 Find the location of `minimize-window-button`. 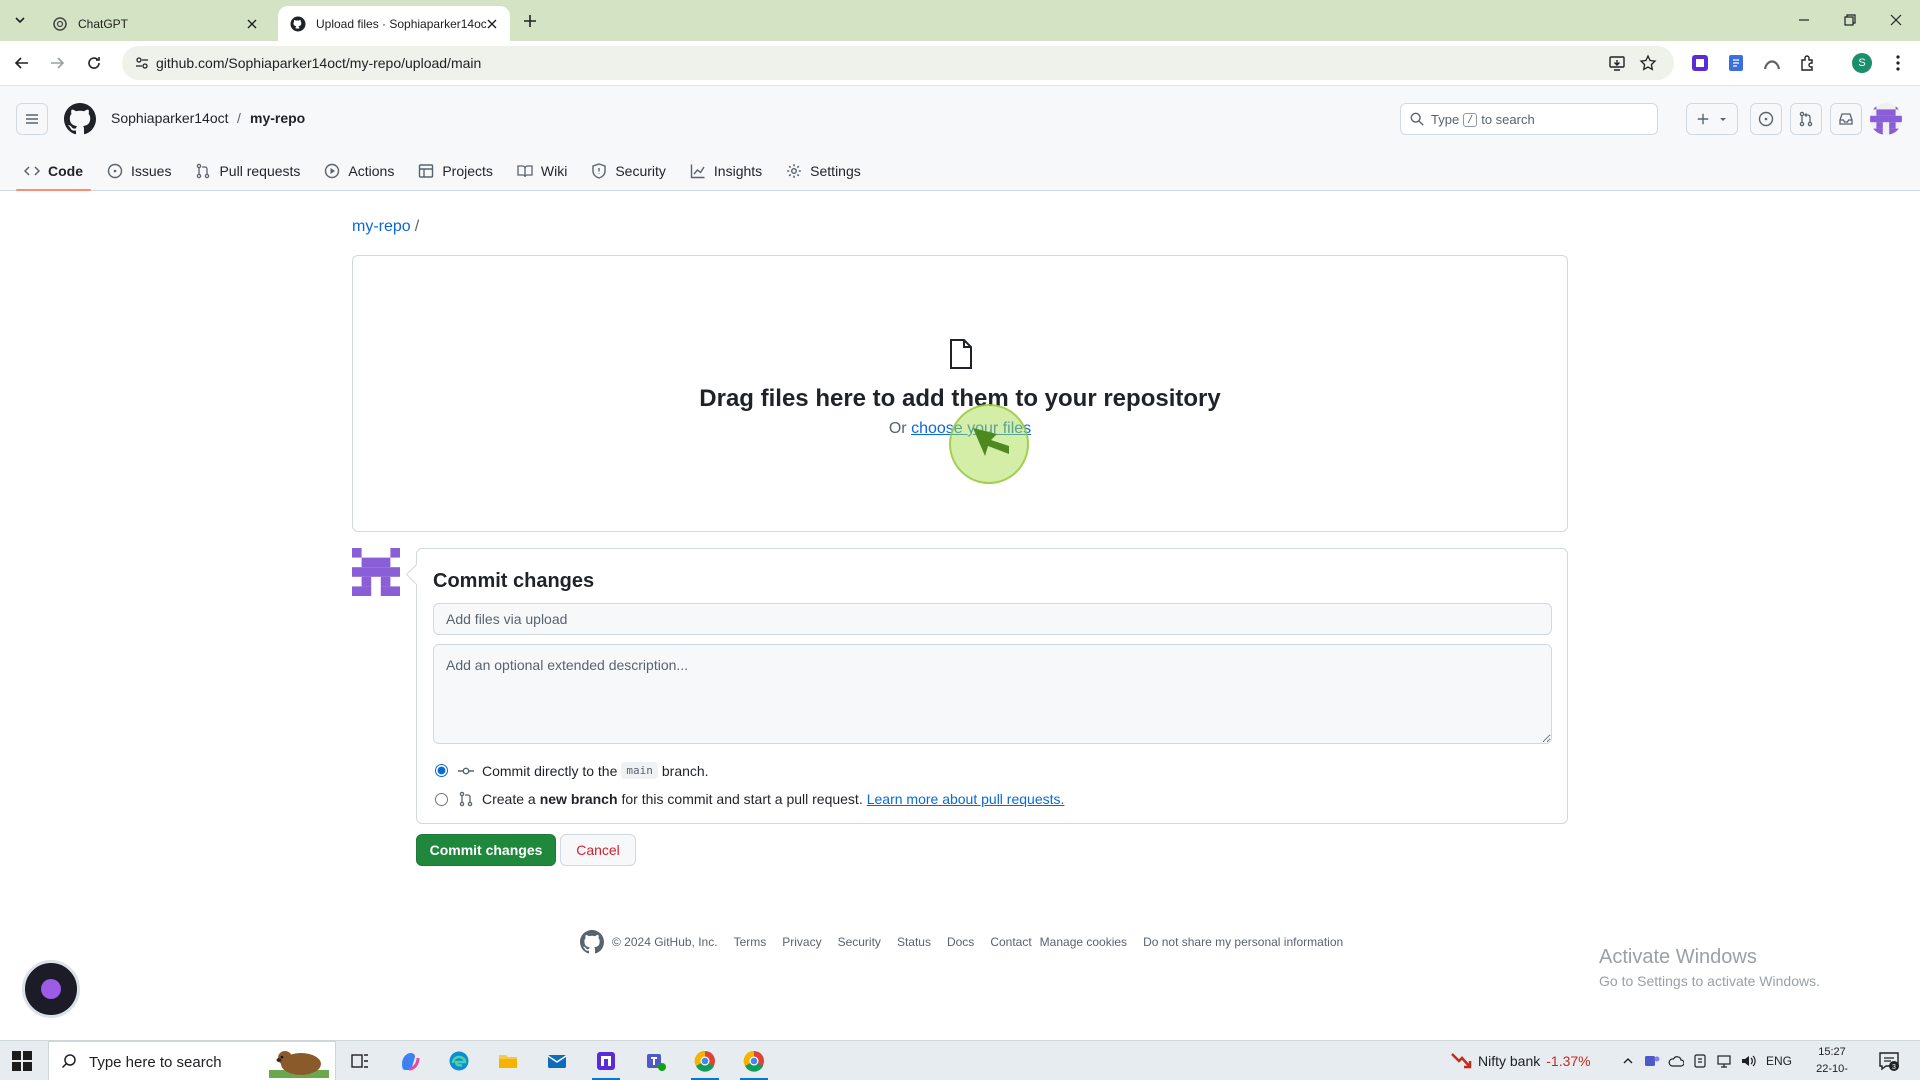

minimize-window-button is located at coordinates (1804, 20).